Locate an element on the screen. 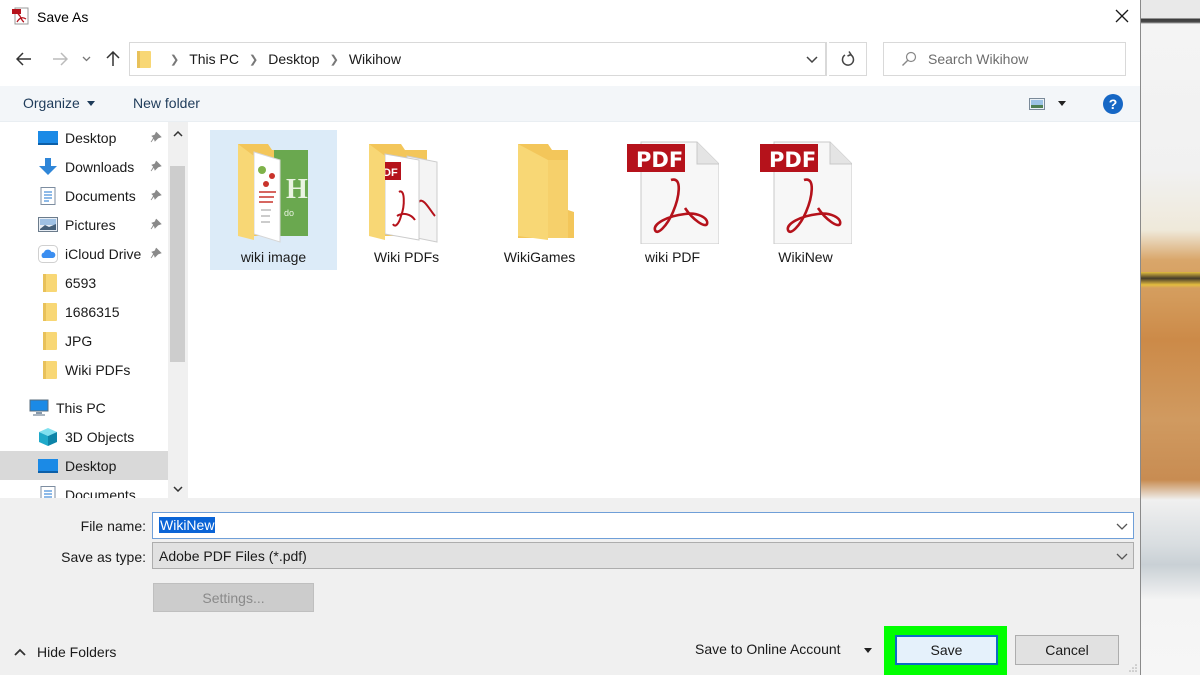 The height and width of the screenshot is (675, 1200). recent-locations-button is located at coordinates (86, 59).